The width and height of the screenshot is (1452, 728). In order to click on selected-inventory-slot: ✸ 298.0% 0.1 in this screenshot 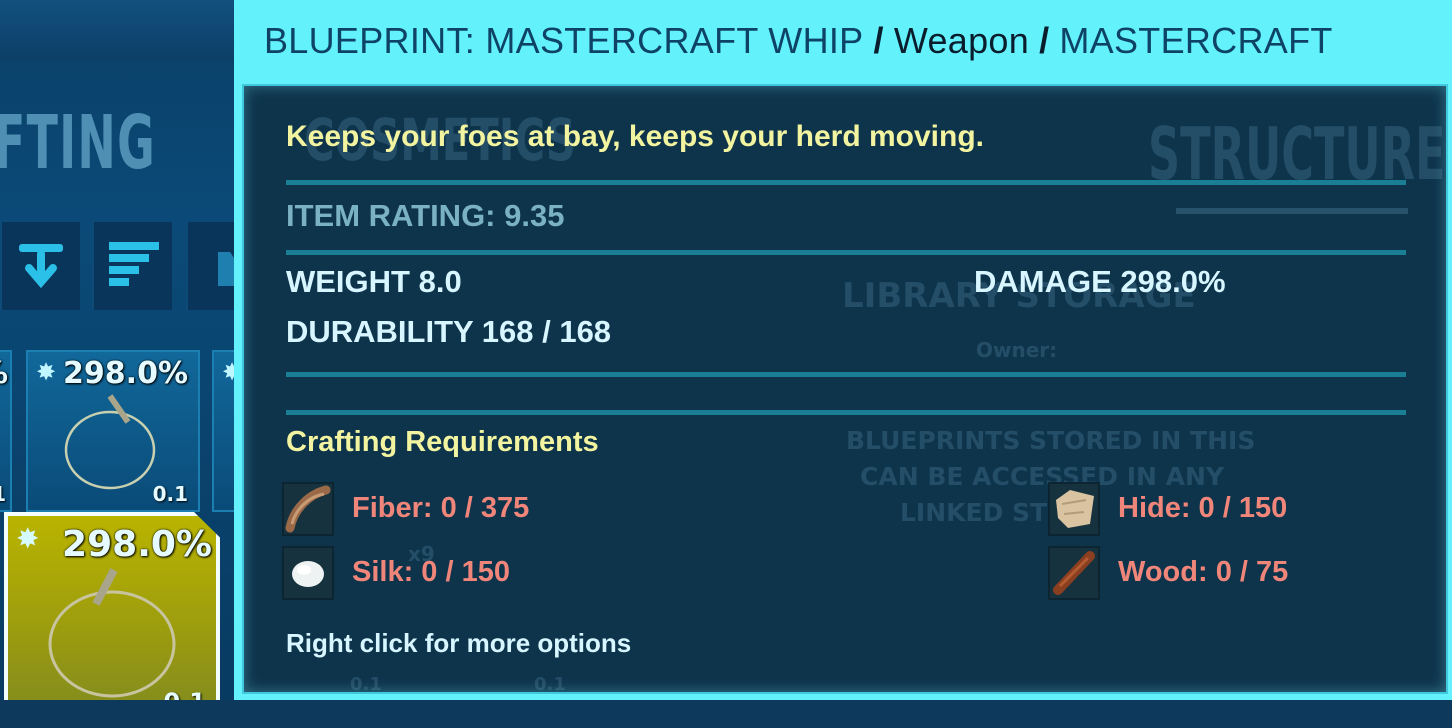, I will do `click(112, 618)`.